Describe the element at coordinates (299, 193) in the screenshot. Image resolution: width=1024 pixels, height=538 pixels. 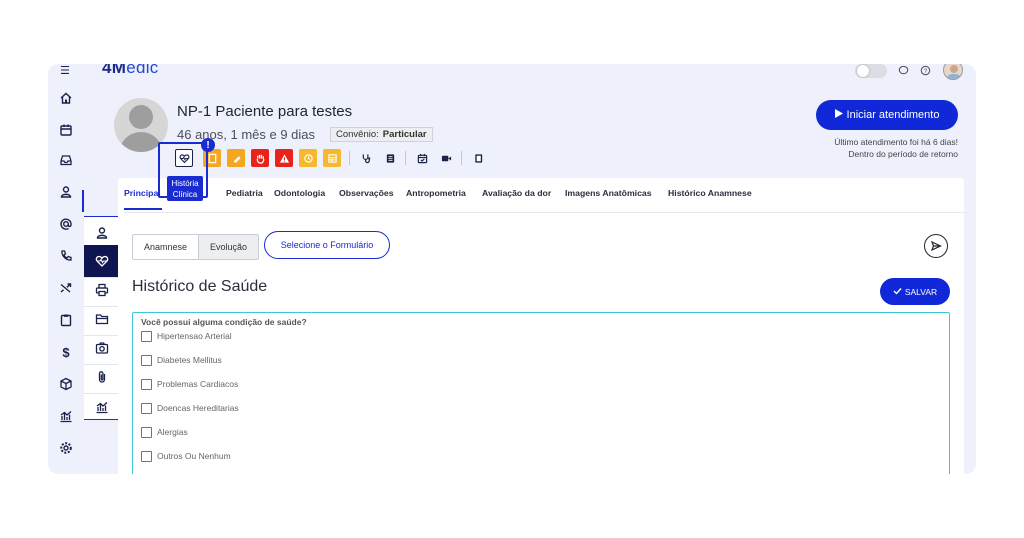
I see `tab-odontologia: Odontologia` at that location.